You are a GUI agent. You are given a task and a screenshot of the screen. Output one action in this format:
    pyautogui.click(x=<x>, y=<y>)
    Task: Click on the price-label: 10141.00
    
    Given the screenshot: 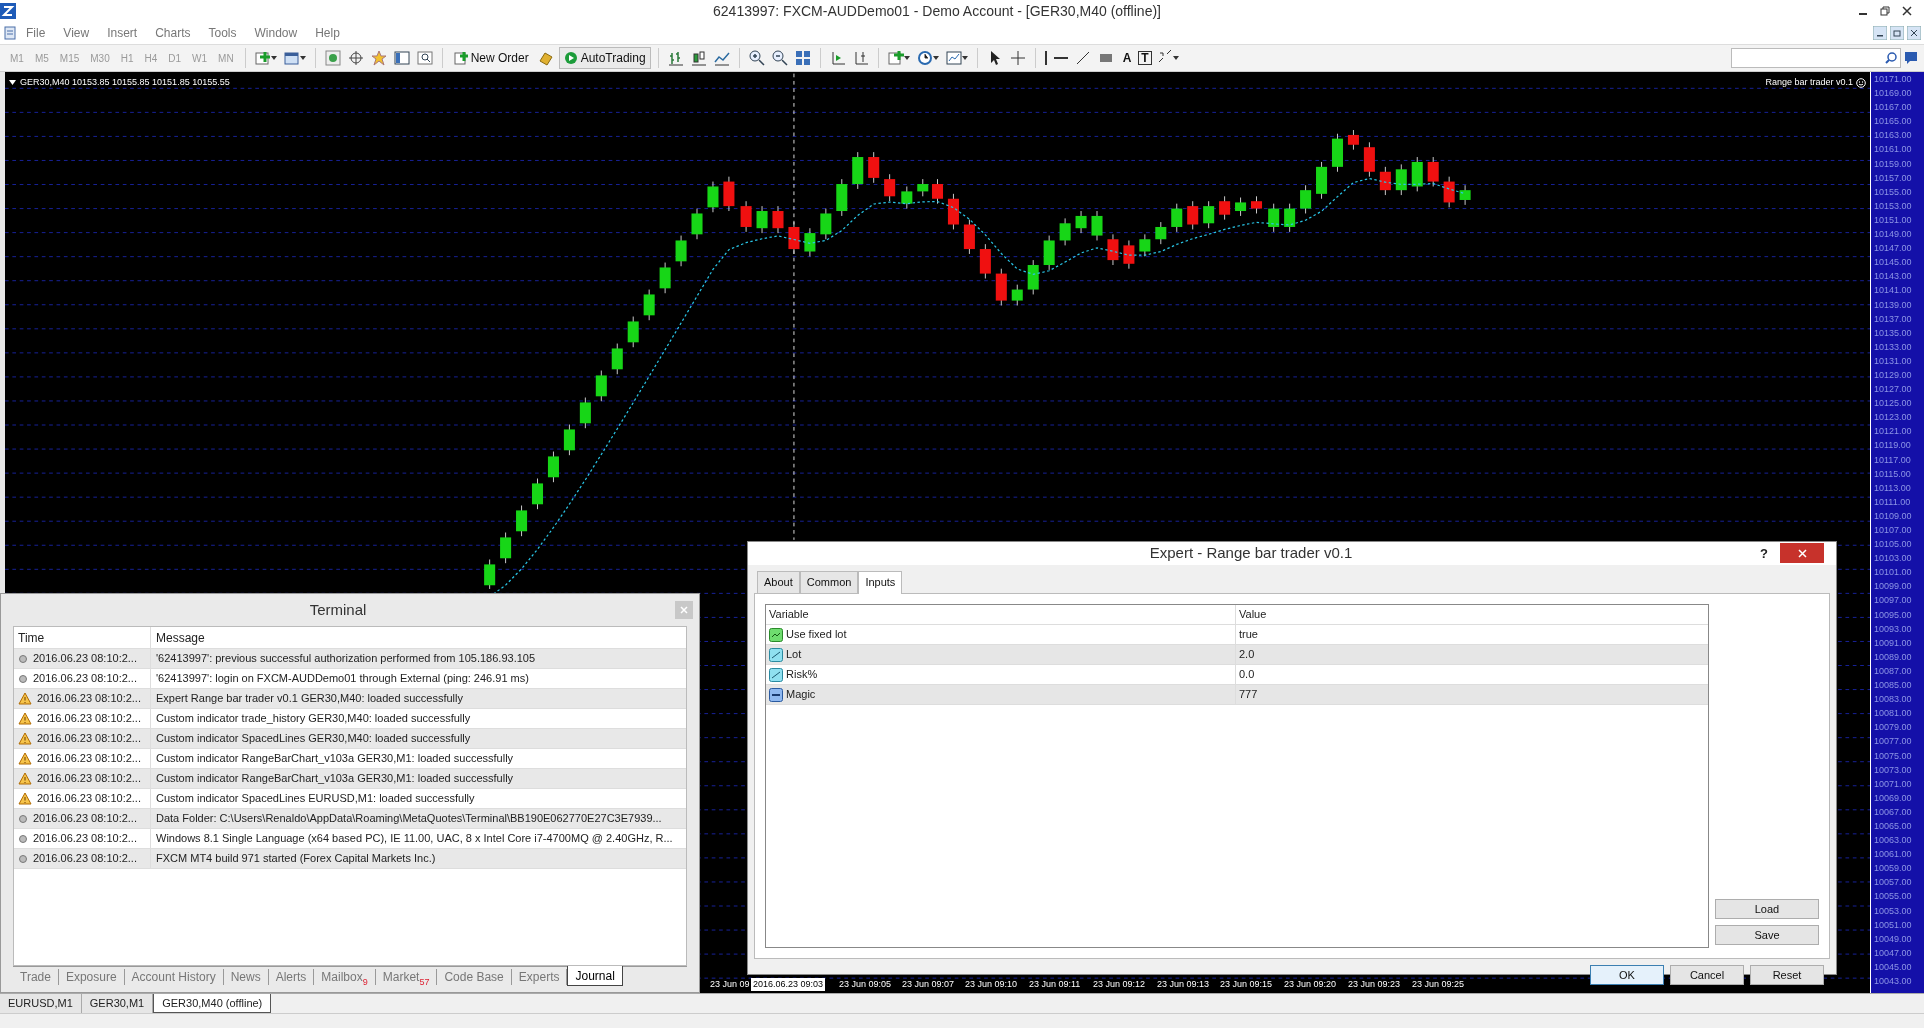 What is the action you would take?
    pyautogui.click(x=1893, y=291)
    